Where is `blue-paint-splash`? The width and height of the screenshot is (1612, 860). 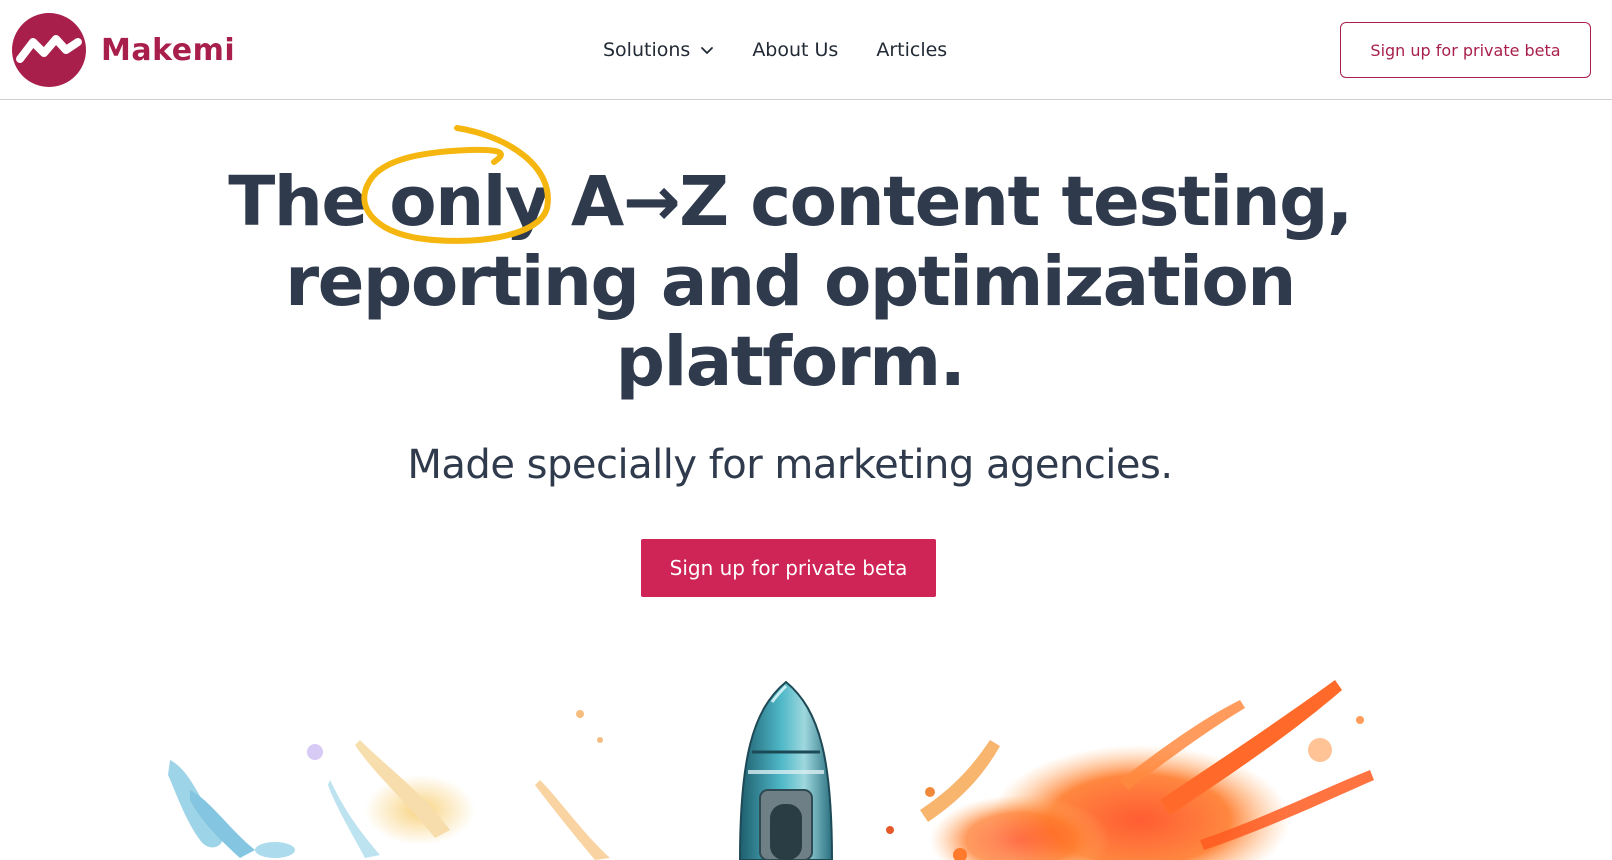
blue-paint-splash is located at coordinates (274, 801).